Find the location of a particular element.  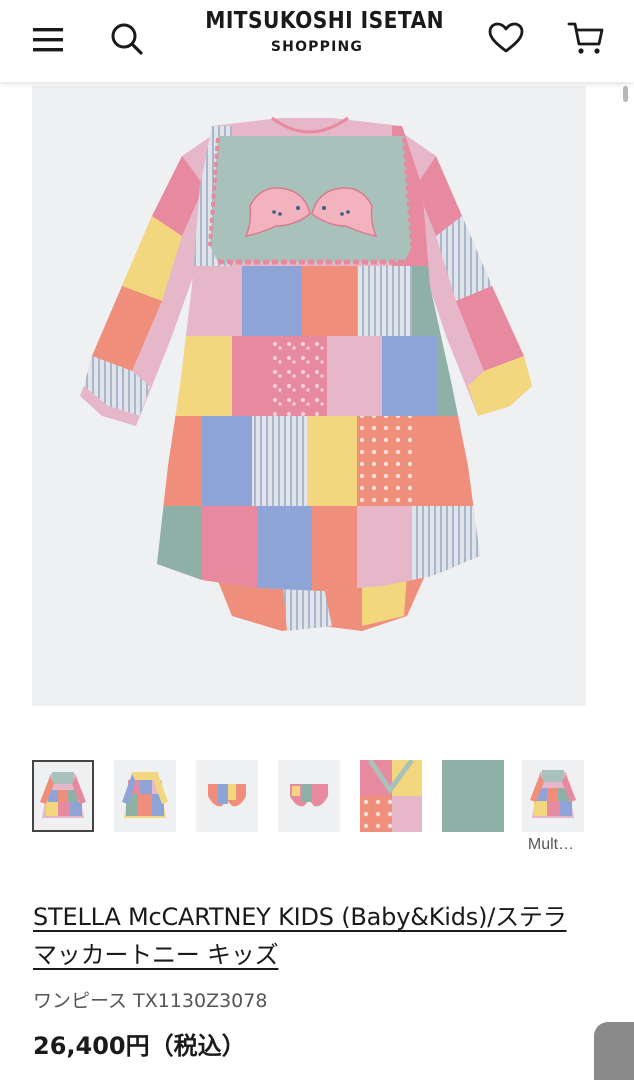

thumb-multi is located at coordinates (553, 796).